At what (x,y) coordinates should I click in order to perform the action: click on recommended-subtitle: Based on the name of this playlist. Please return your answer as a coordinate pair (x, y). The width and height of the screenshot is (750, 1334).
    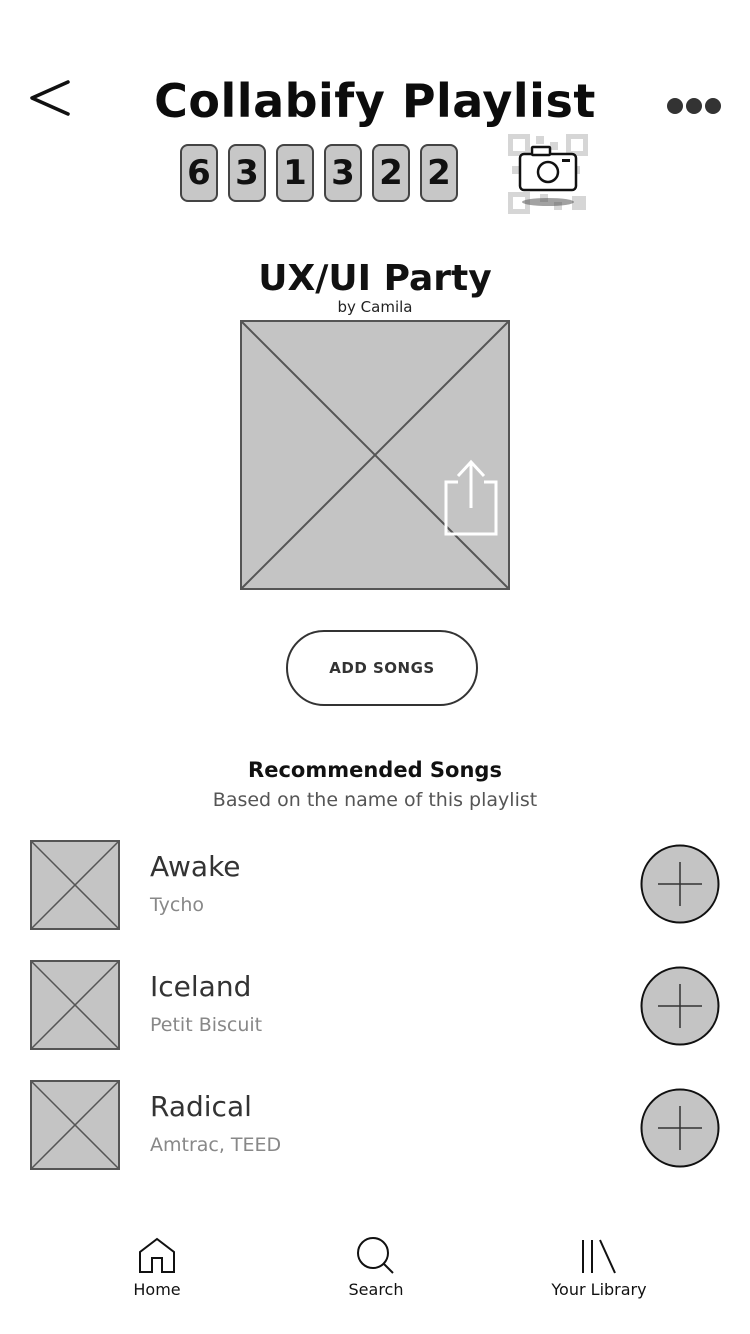
    Looking at the image, I should click on (375, 800).